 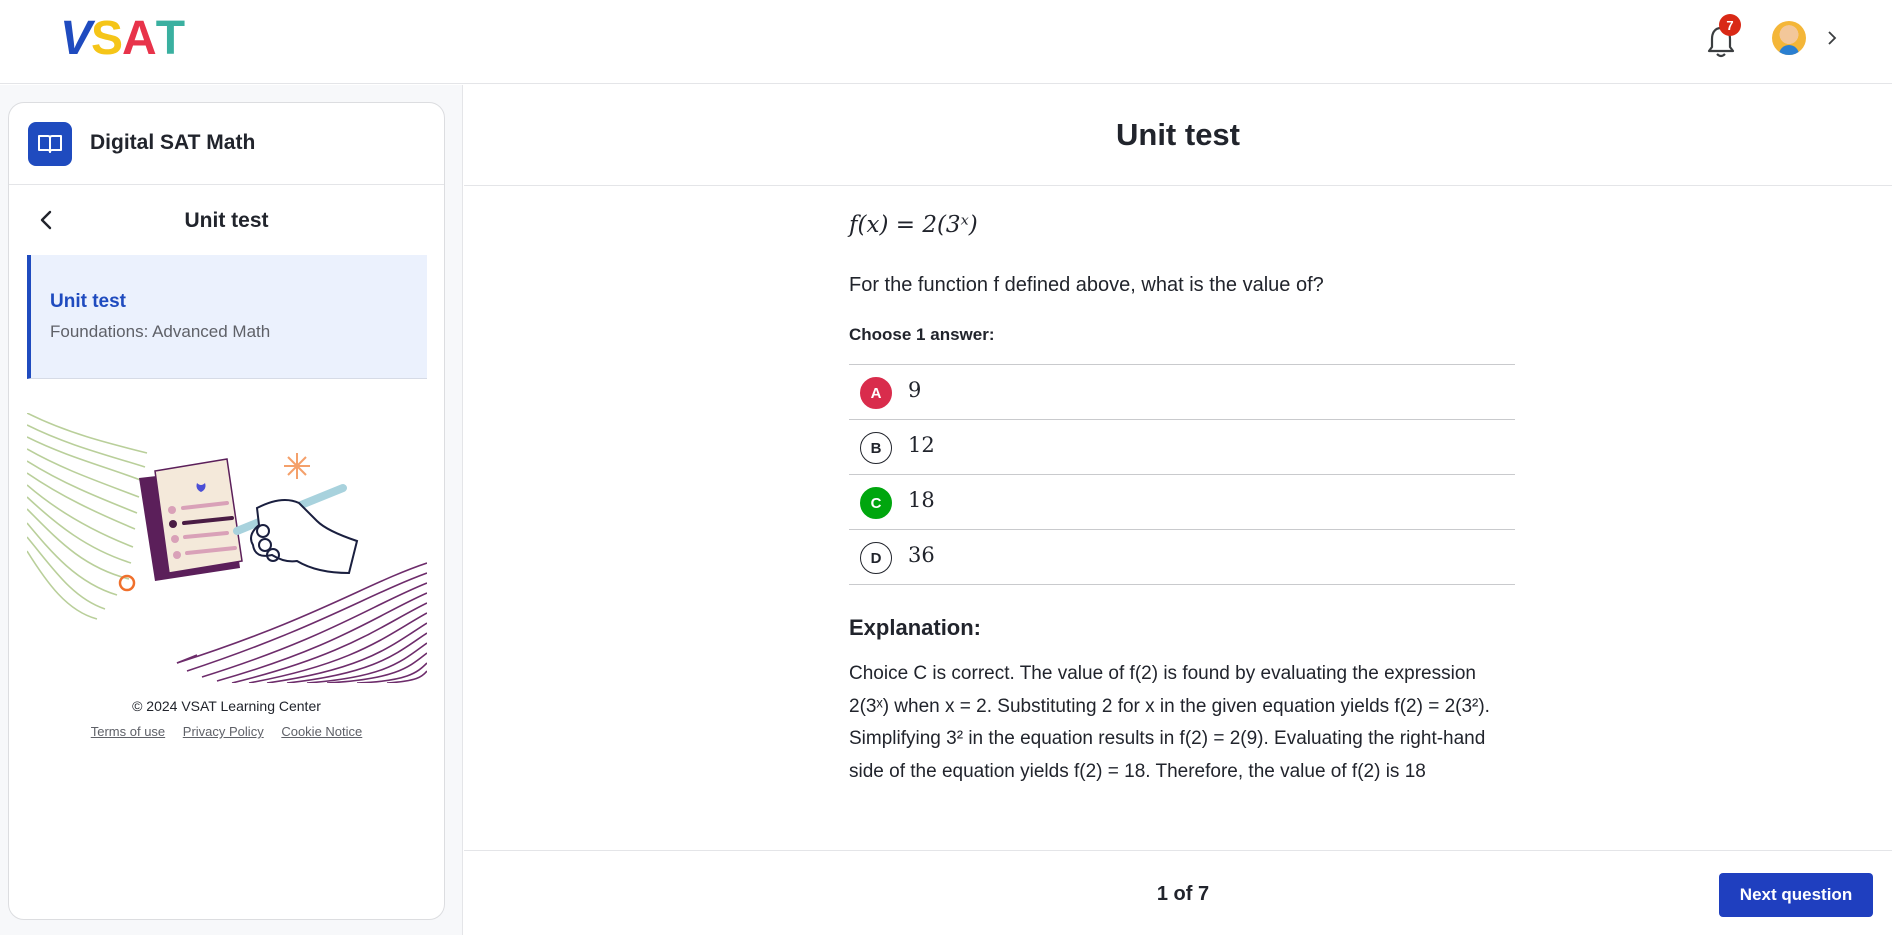 I want to click on section-title: Unit test, so click(x=226, y=220).